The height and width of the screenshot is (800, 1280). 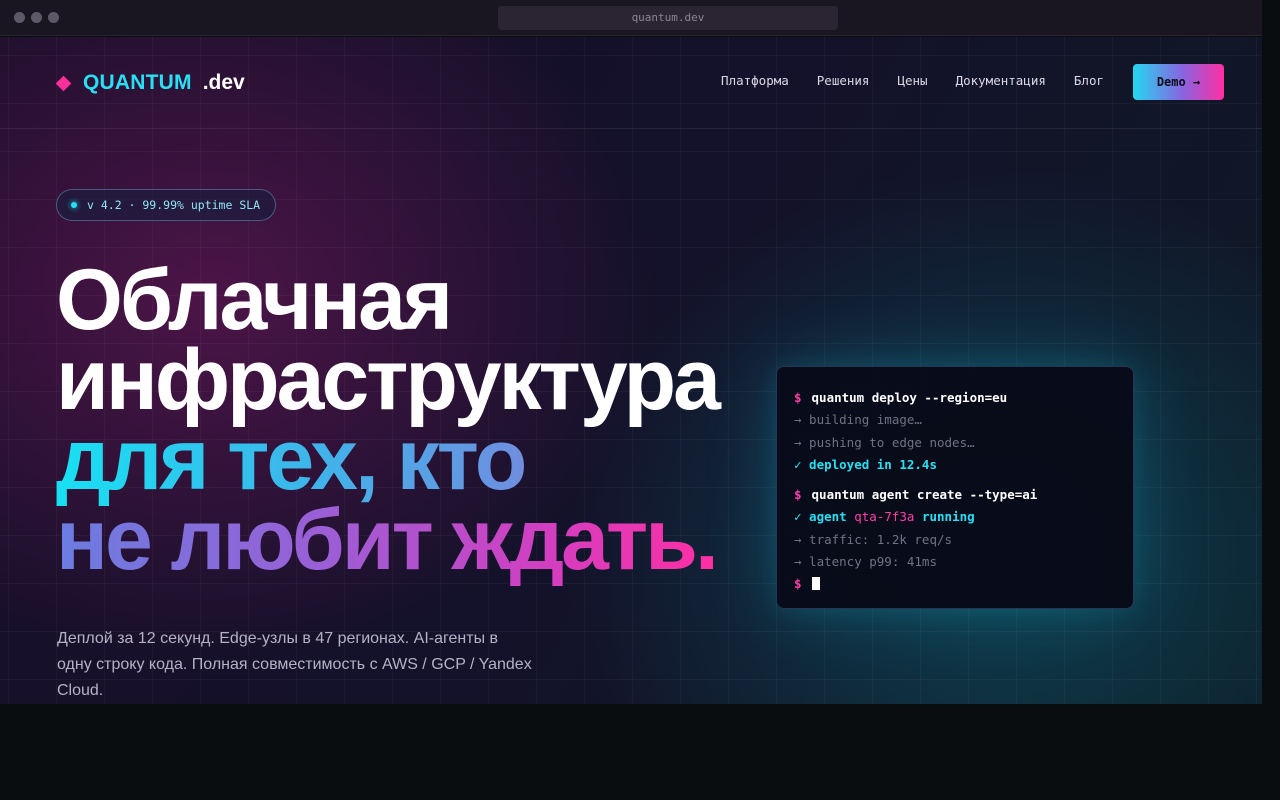 I want to click on terminal-agent-id: qta-7f3a, so click(x=884, y=517).